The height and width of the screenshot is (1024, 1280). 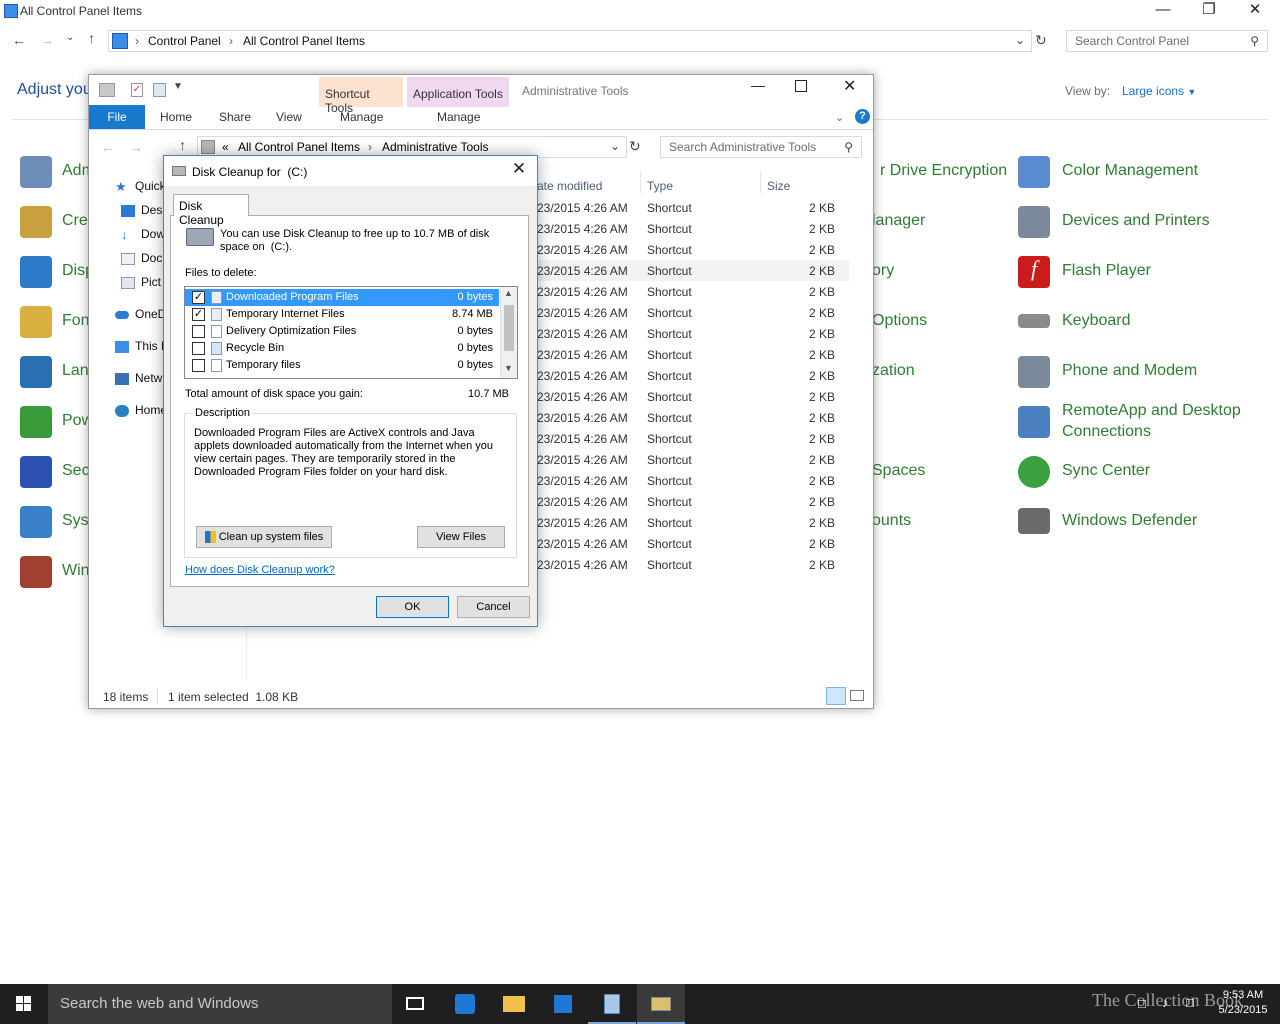 I want to click on tab-disk-cleanup: Disk Cleanup, so click(x=211, y=210).